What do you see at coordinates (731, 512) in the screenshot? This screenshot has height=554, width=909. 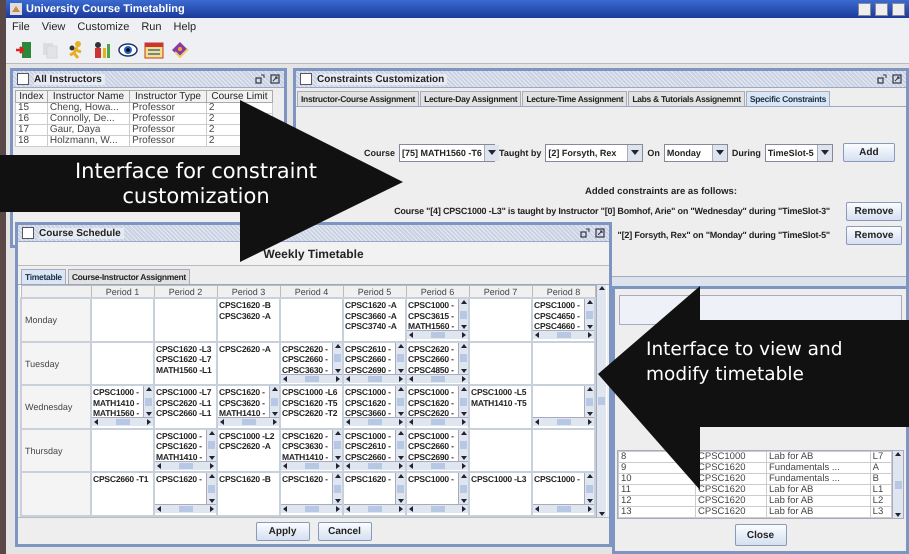 I see `table-cell: CPSC1620` at bounding box center [731, 512].